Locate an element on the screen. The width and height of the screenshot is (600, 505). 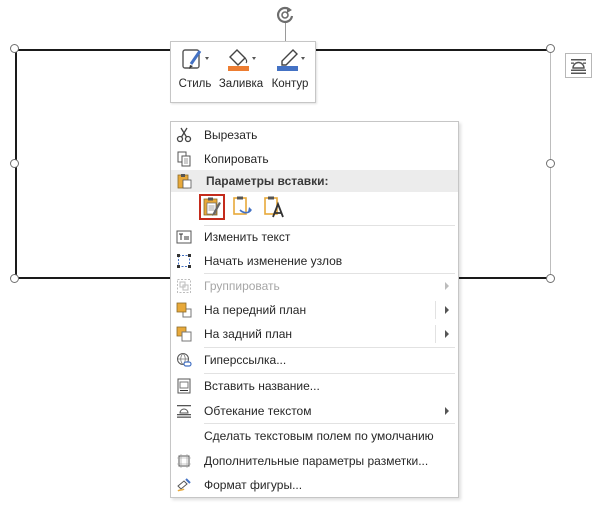
menu-item-bring-front: На передний план is located at coordinates (314, 310).